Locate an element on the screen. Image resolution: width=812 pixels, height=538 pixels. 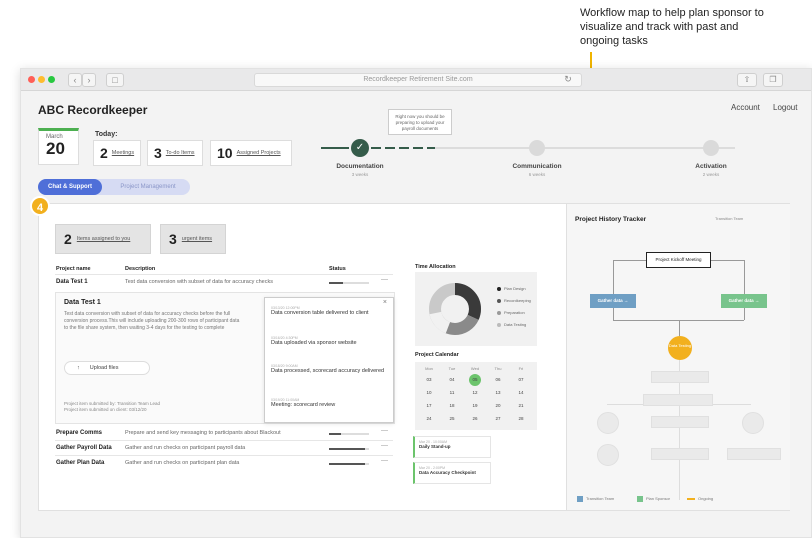
meetings-card: 2 Meetings is located at coordinates (117, 153).